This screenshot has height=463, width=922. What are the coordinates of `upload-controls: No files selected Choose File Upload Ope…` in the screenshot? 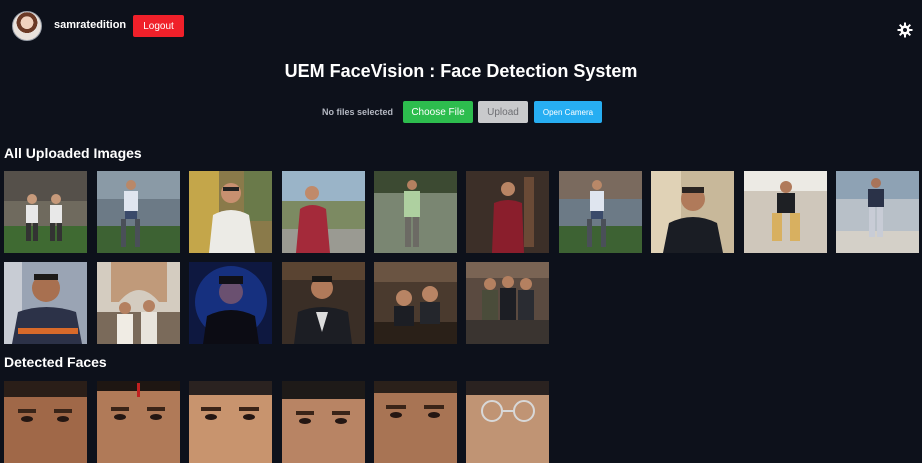 It's located at (461, 112).